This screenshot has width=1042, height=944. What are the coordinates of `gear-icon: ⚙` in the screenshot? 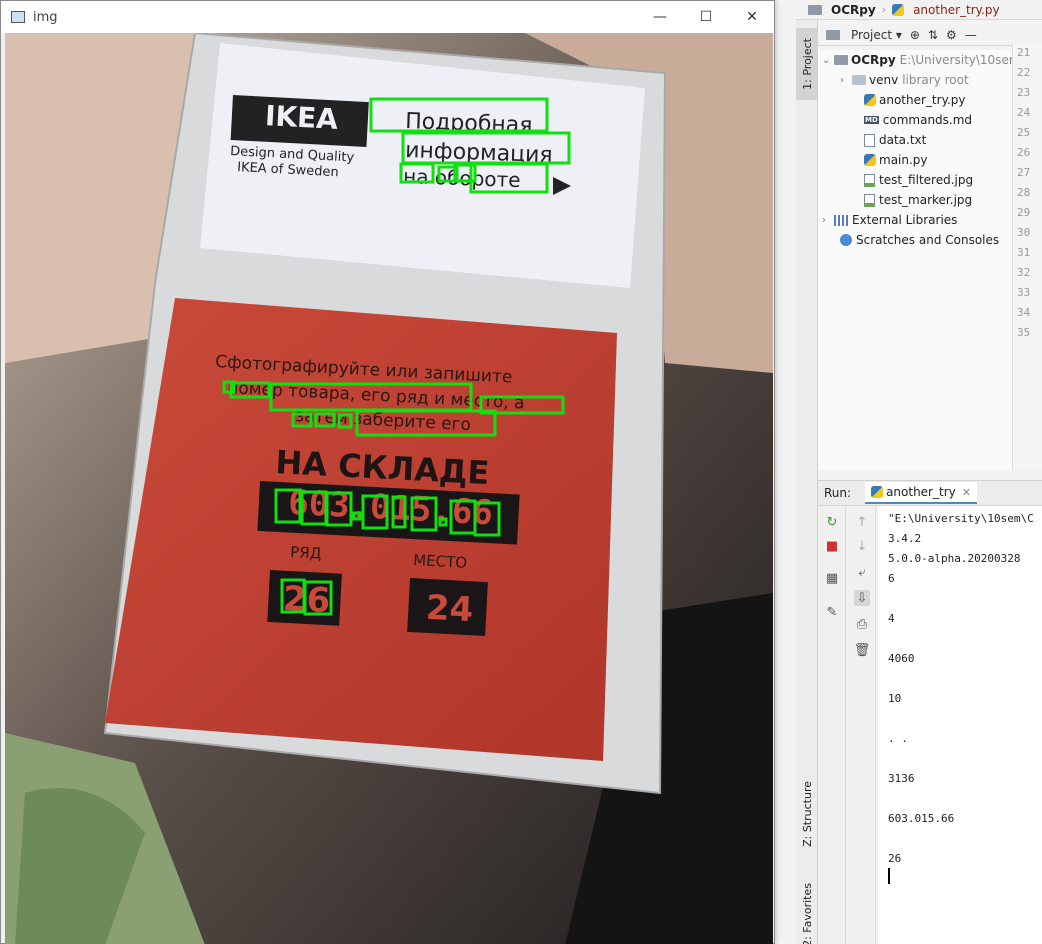 It's located at (951, 35).